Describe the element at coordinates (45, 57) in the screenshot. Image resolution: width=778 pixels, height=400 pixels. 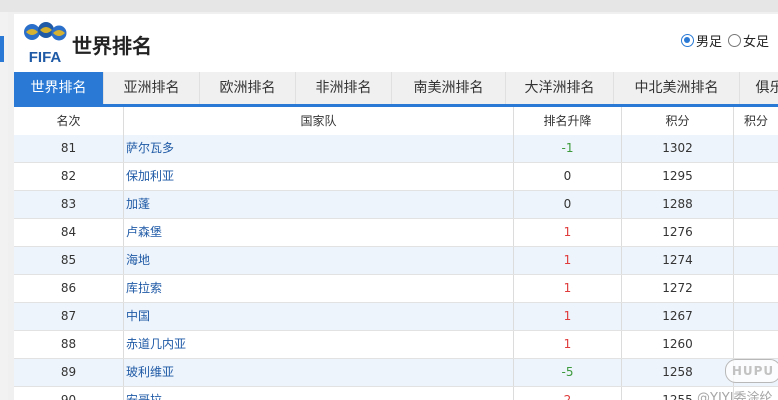
I see `fifa-logo-text: FIFA` at that location.